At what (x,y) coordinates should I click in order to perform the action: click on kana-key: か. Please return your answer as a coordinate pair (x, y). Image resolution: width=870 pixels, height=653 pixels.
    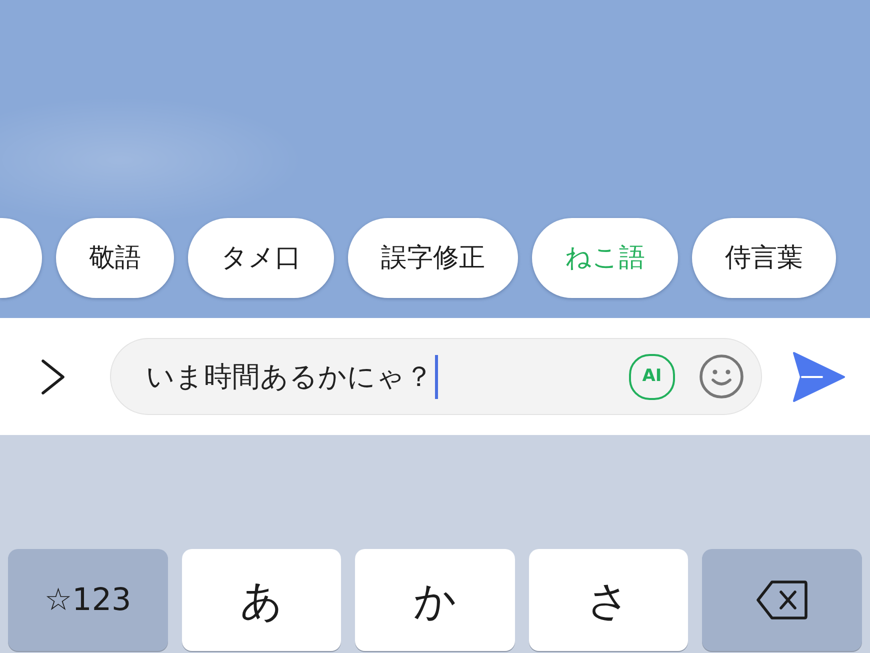
    Looking at the image, I should click on (435, 600).